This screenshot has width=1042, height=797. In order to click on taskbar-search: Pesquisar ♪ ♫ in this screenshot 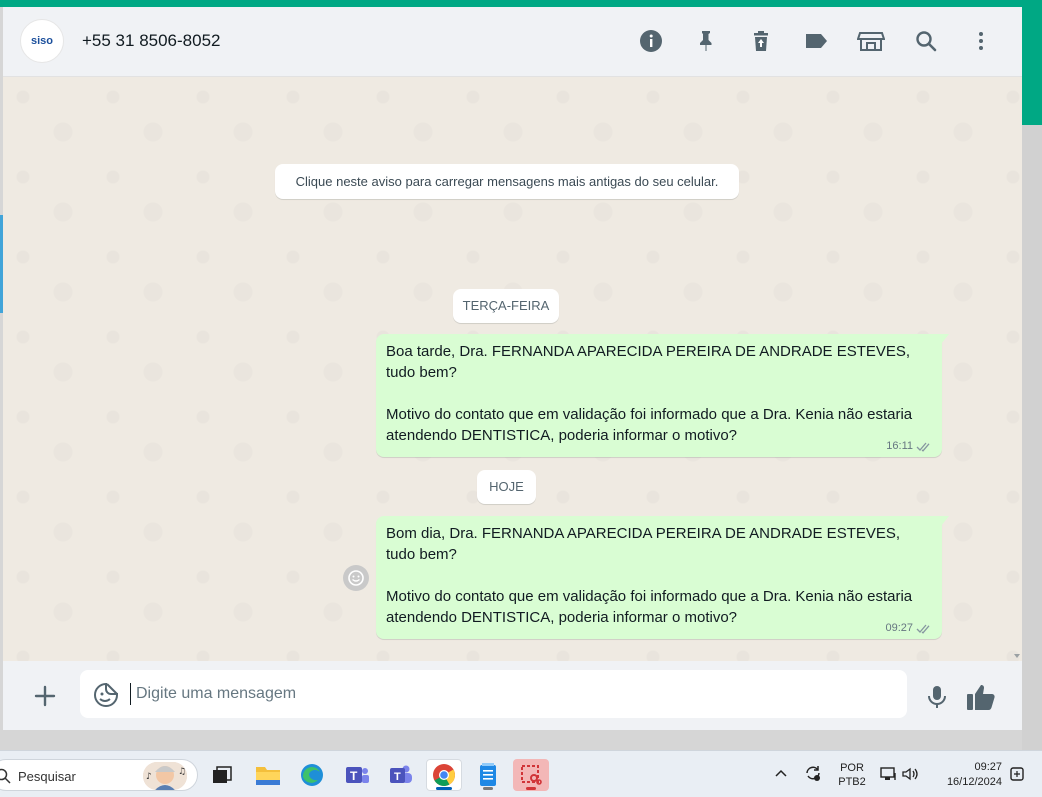, I will do `click(99, 775)`.